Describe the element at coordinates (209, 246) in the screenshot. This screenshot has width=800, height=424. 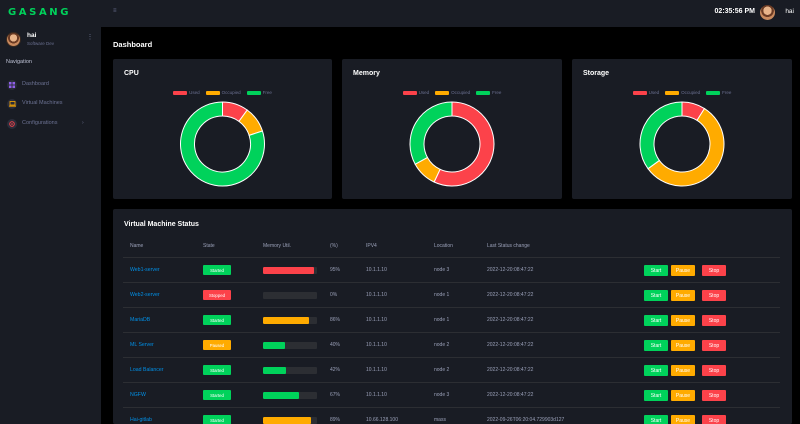
I see `column-header-state: State` at that location.